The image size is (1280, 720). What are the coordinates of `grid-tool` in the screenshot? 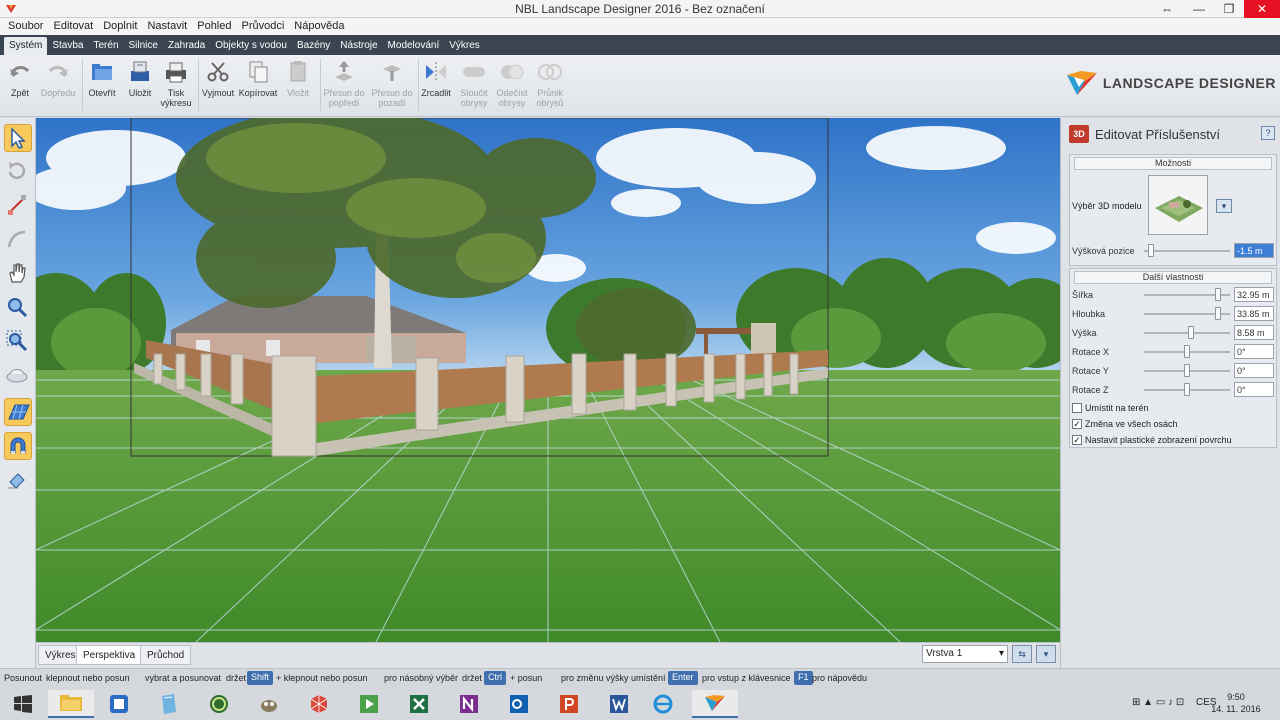 It's located at (18, 412).